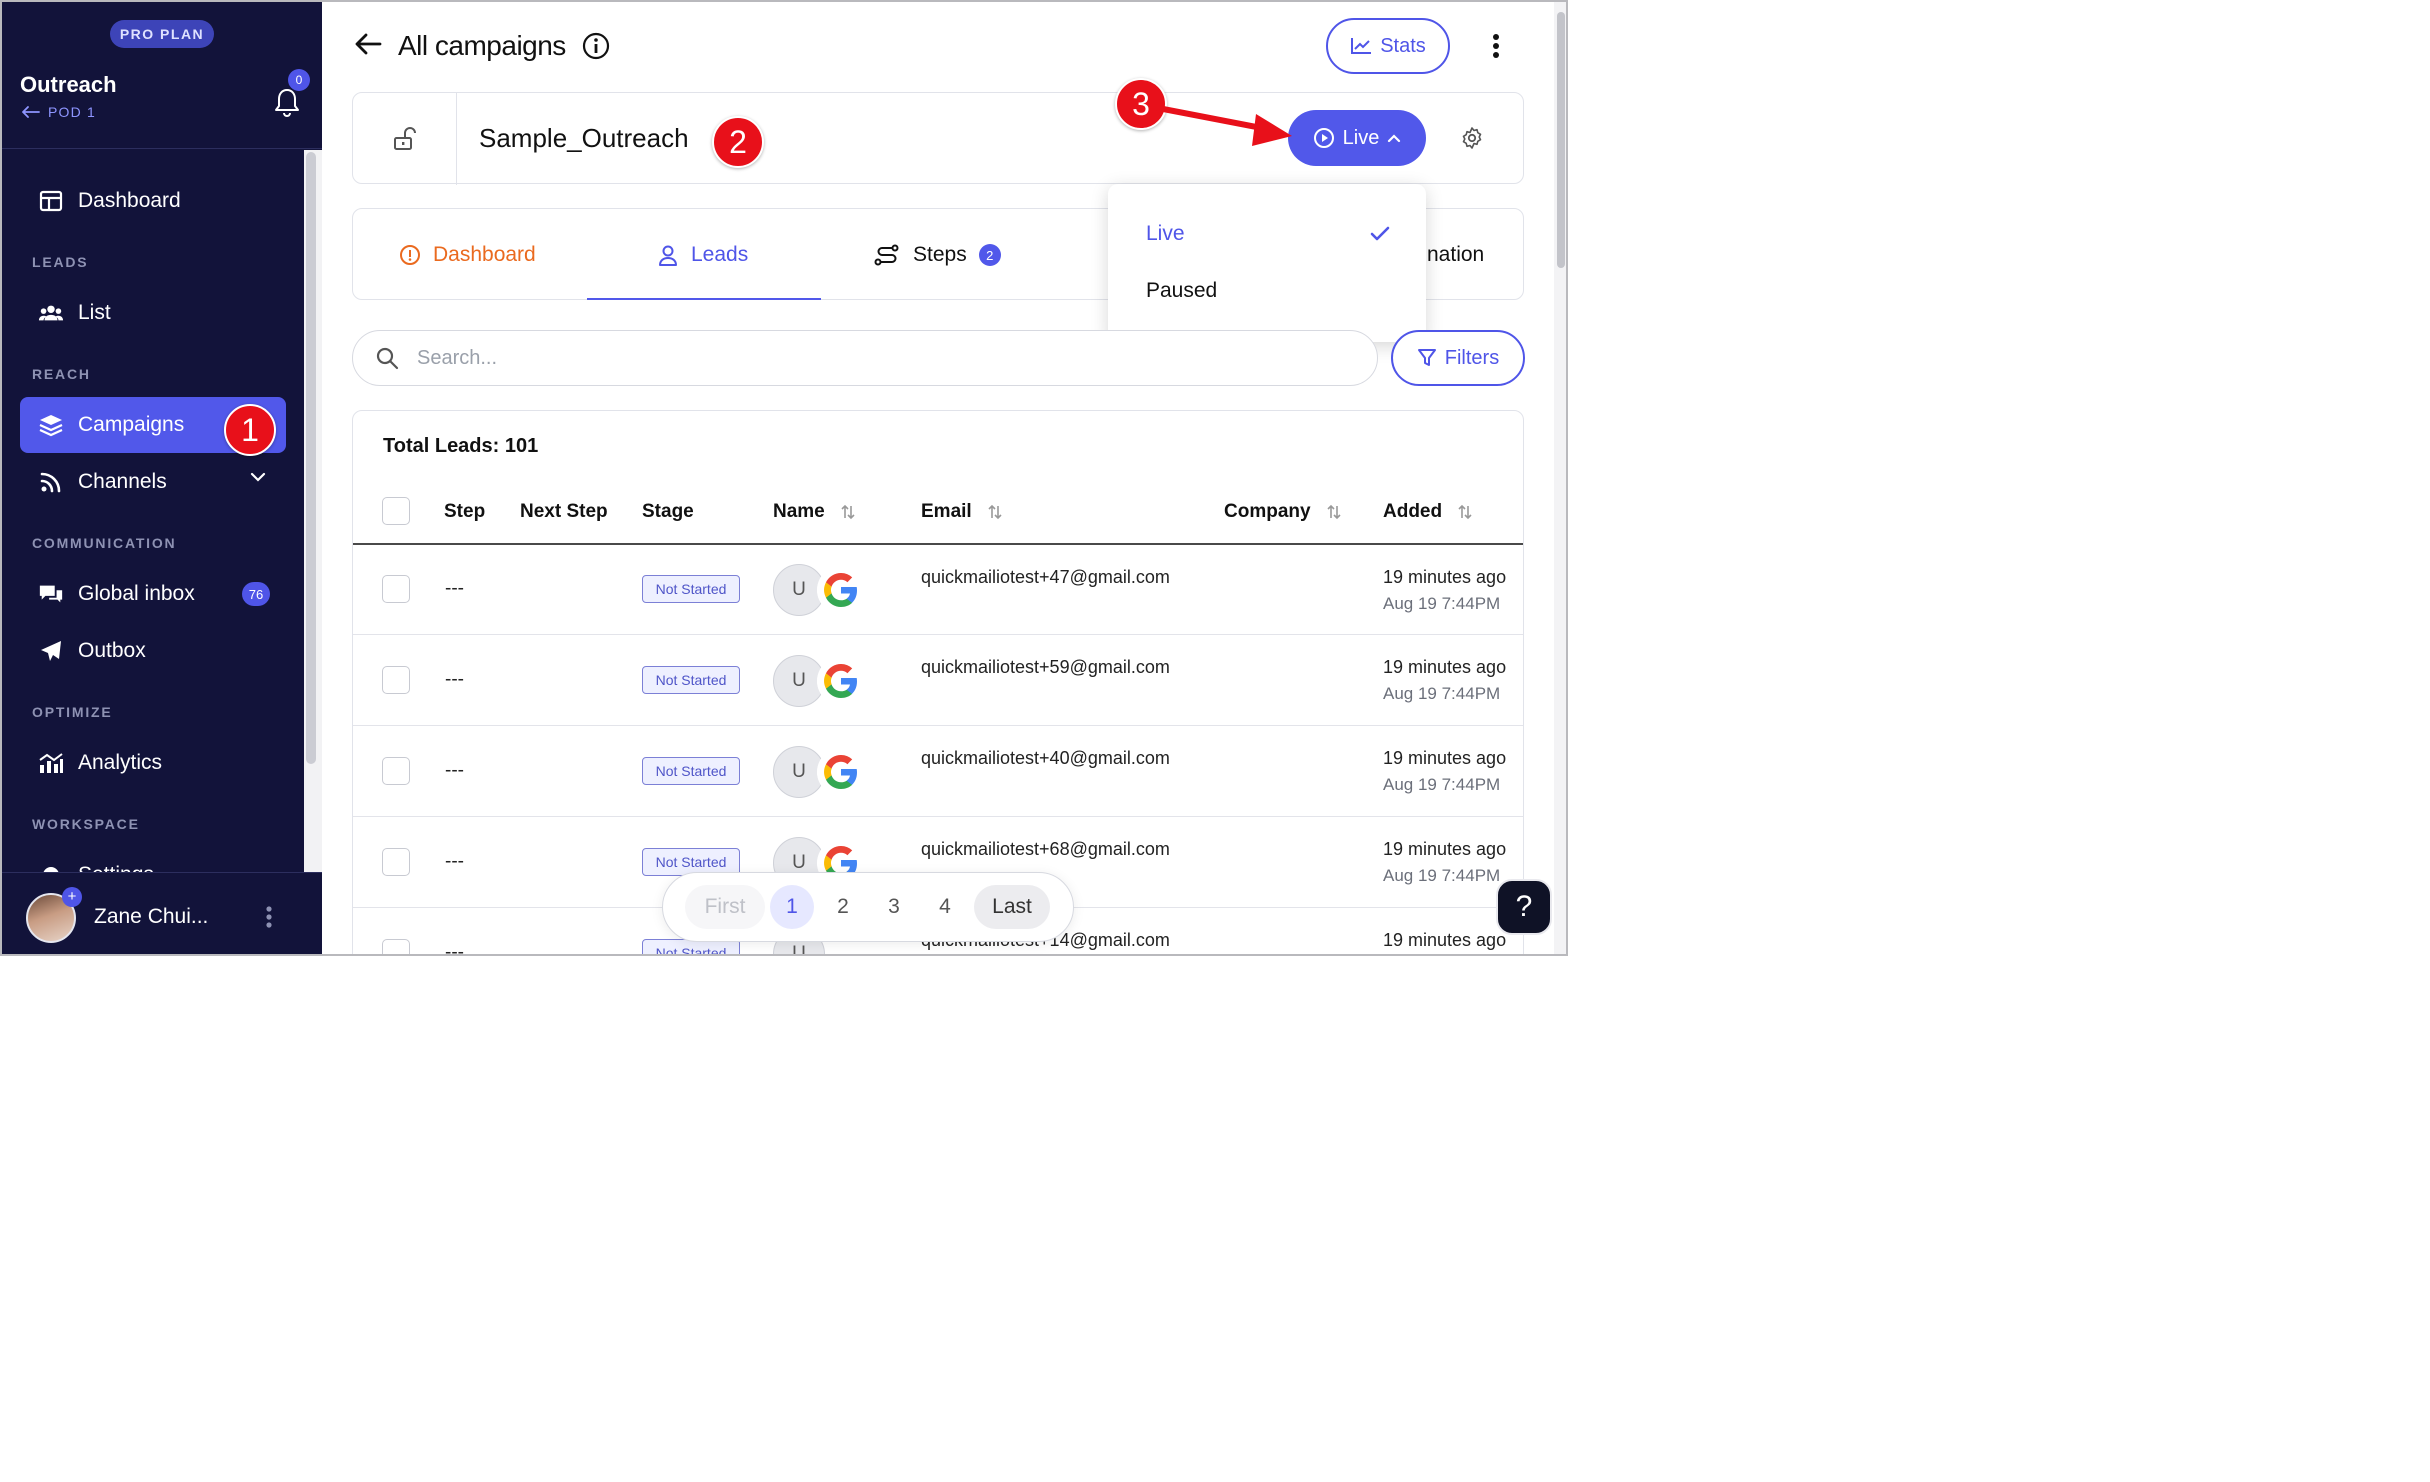  What do you see at coordinates (484, 254) in the screenshot?
I see `tab-label: Dashboard` at bounding box center [484, 254].